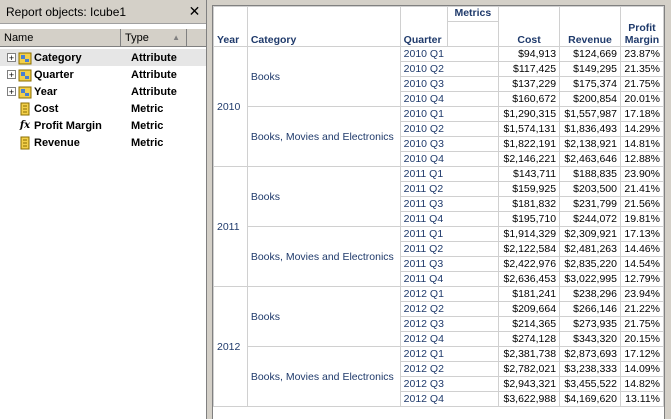  Describe the element at coordinates (641, 399) in the screenshot. I see `profit-margin-cell: 13.11%` at that location.